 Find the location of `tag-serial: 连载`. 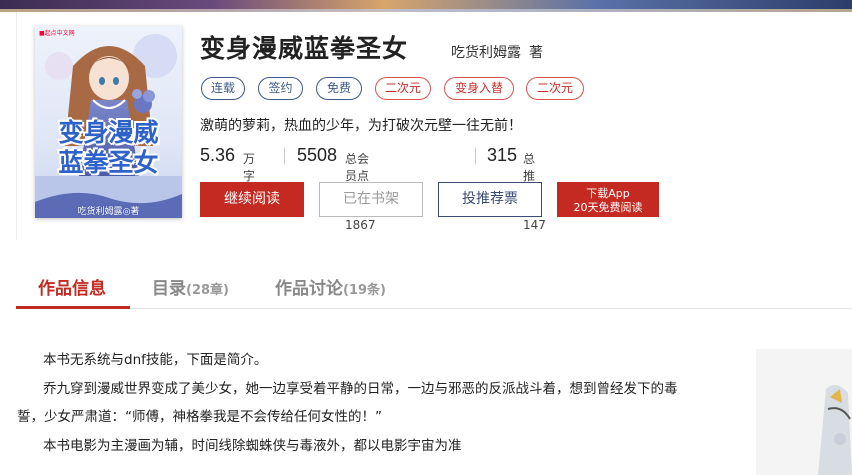

tag-serial: 连载 is located at coordinates (223, 88).